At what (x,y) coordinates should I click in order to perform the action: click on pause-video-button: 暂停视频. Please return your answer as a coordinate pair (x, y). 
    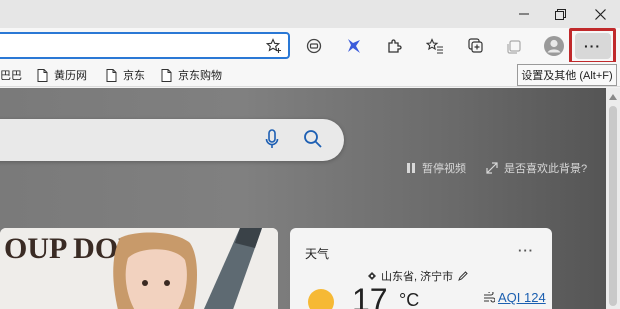
    Looking at the image, I should click on (436, 168).